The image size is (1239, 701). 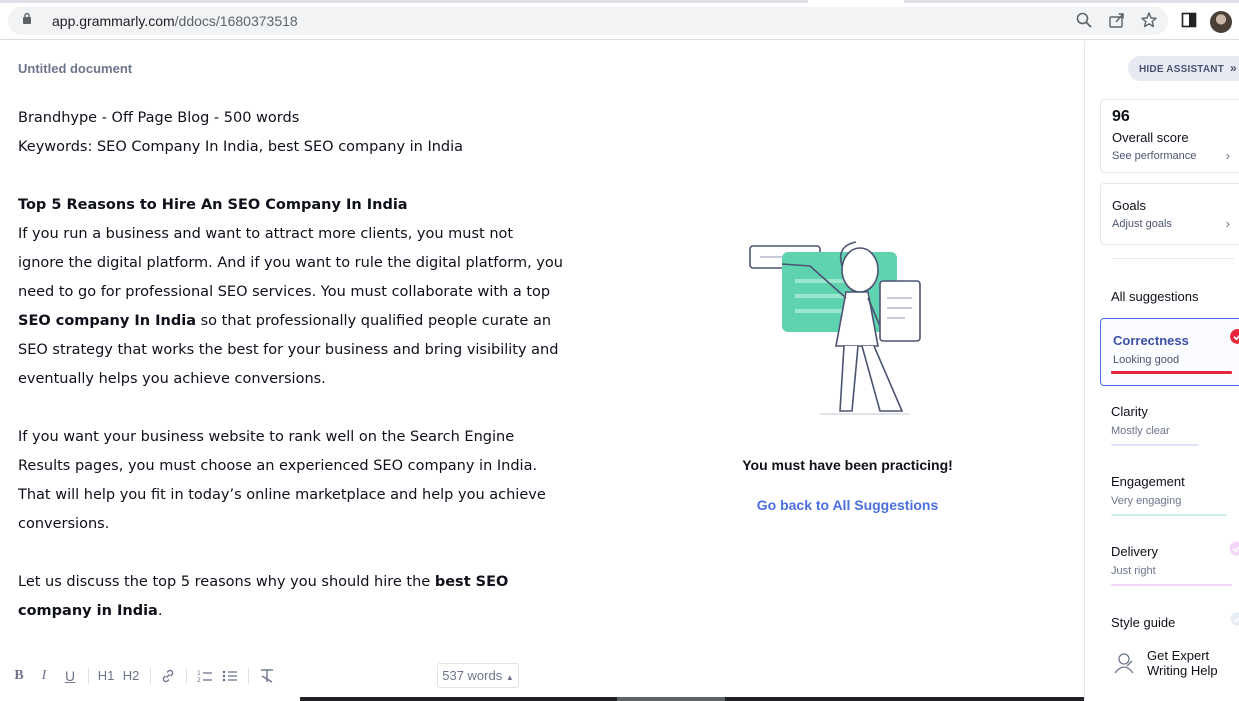 What do you see at coordinates (1129, 411) in the screenshot?
I see `category-title: Clarity` at bounding box center [1129, 411].